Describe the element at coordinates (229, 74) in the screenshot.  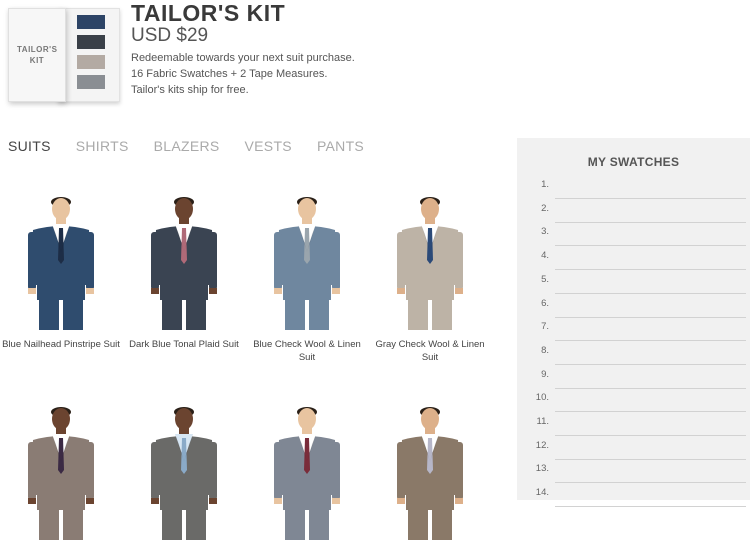
I see `kit-desc-line: 16 Fabric Swatches + 2 Tape Measures.` at that location.